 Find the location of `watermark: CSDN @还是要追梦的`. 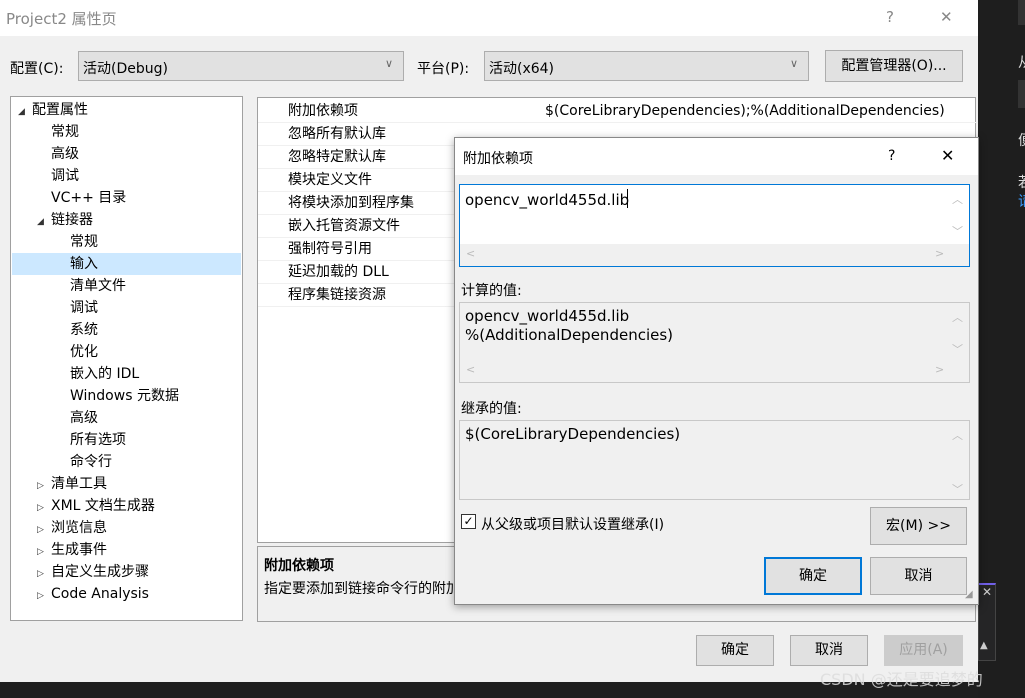

watermark: CSDN @还是要追梦的 is located at coordinates (901, 679).